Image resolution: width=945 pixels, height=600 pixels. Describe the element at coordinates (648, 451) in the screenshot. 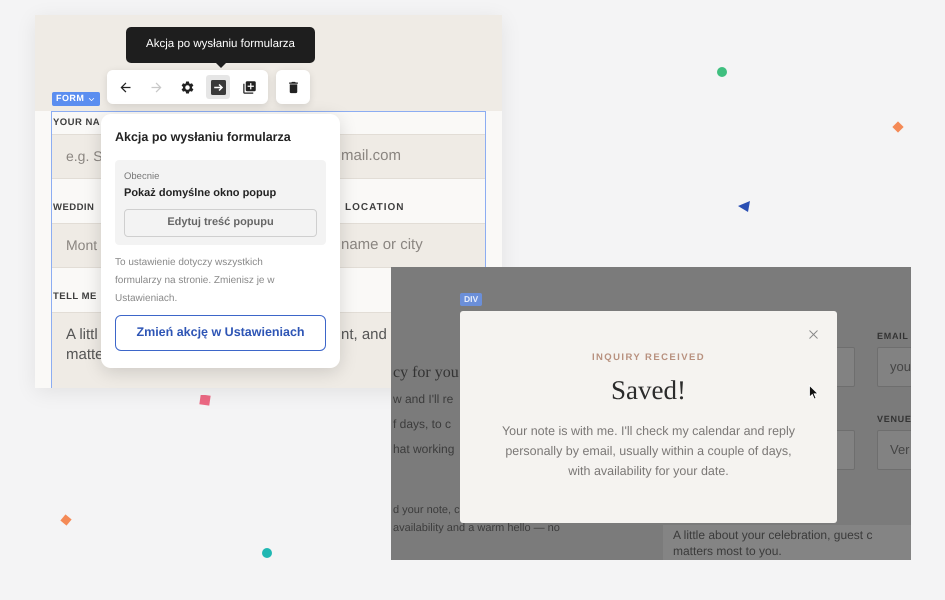

I see `modal-message: Your note is with me. I'll check my calendar and reply personally by email, usually within a couple of days, with availability for your date.` at that location.